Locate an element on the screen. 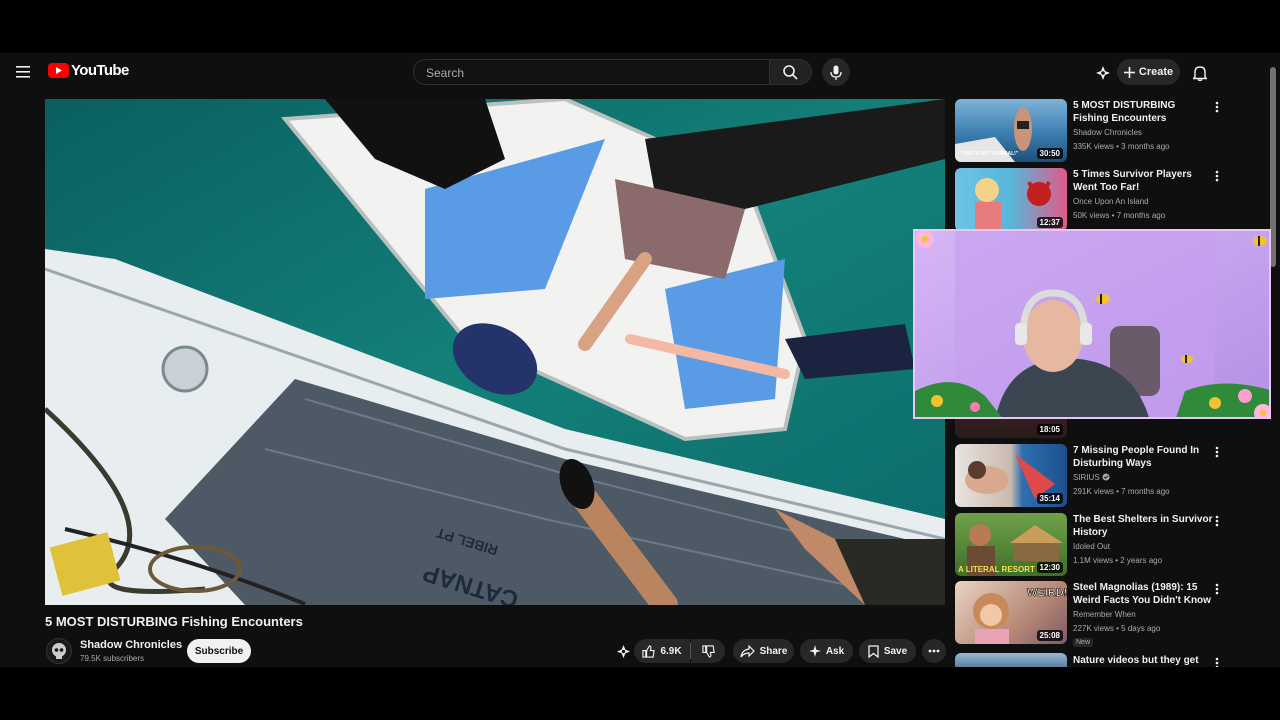 The height and width of the screenshot is (720, 1280). plus-icon is located at coordinates (1129, 72).